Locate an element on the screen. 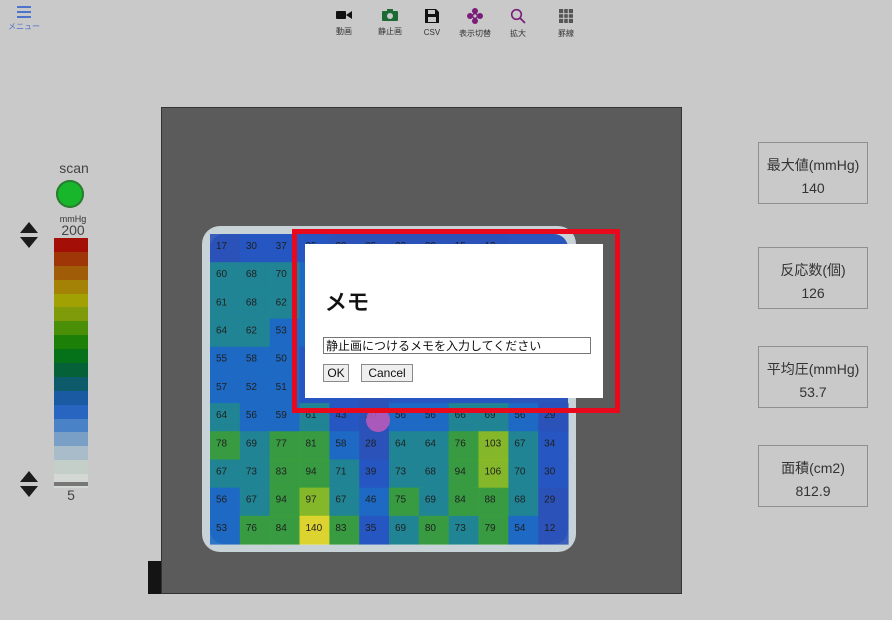  display-toggle-button: 表示切替 is located at coordinates (475, 23).